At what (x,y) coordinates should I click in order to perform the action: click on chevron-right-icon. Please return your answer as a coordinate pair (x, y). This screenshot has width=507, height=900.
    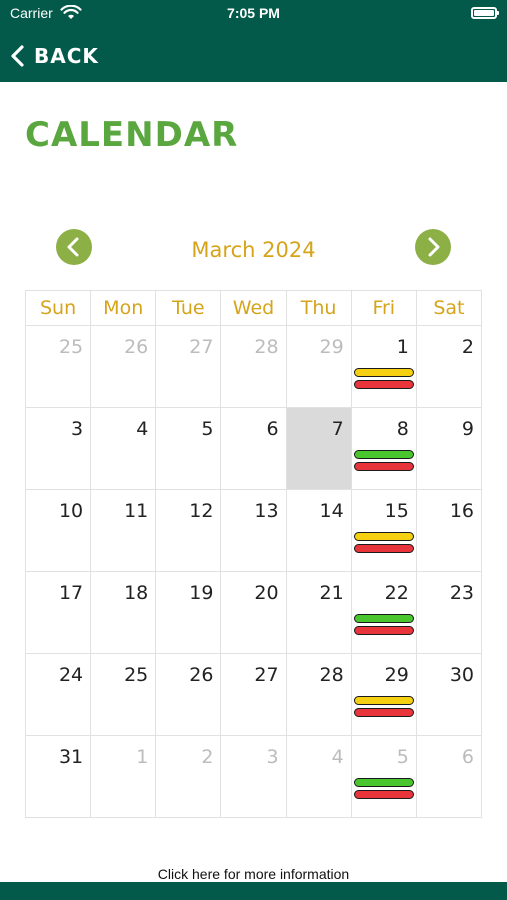
    Looking at the image, I should click on (434, 247).